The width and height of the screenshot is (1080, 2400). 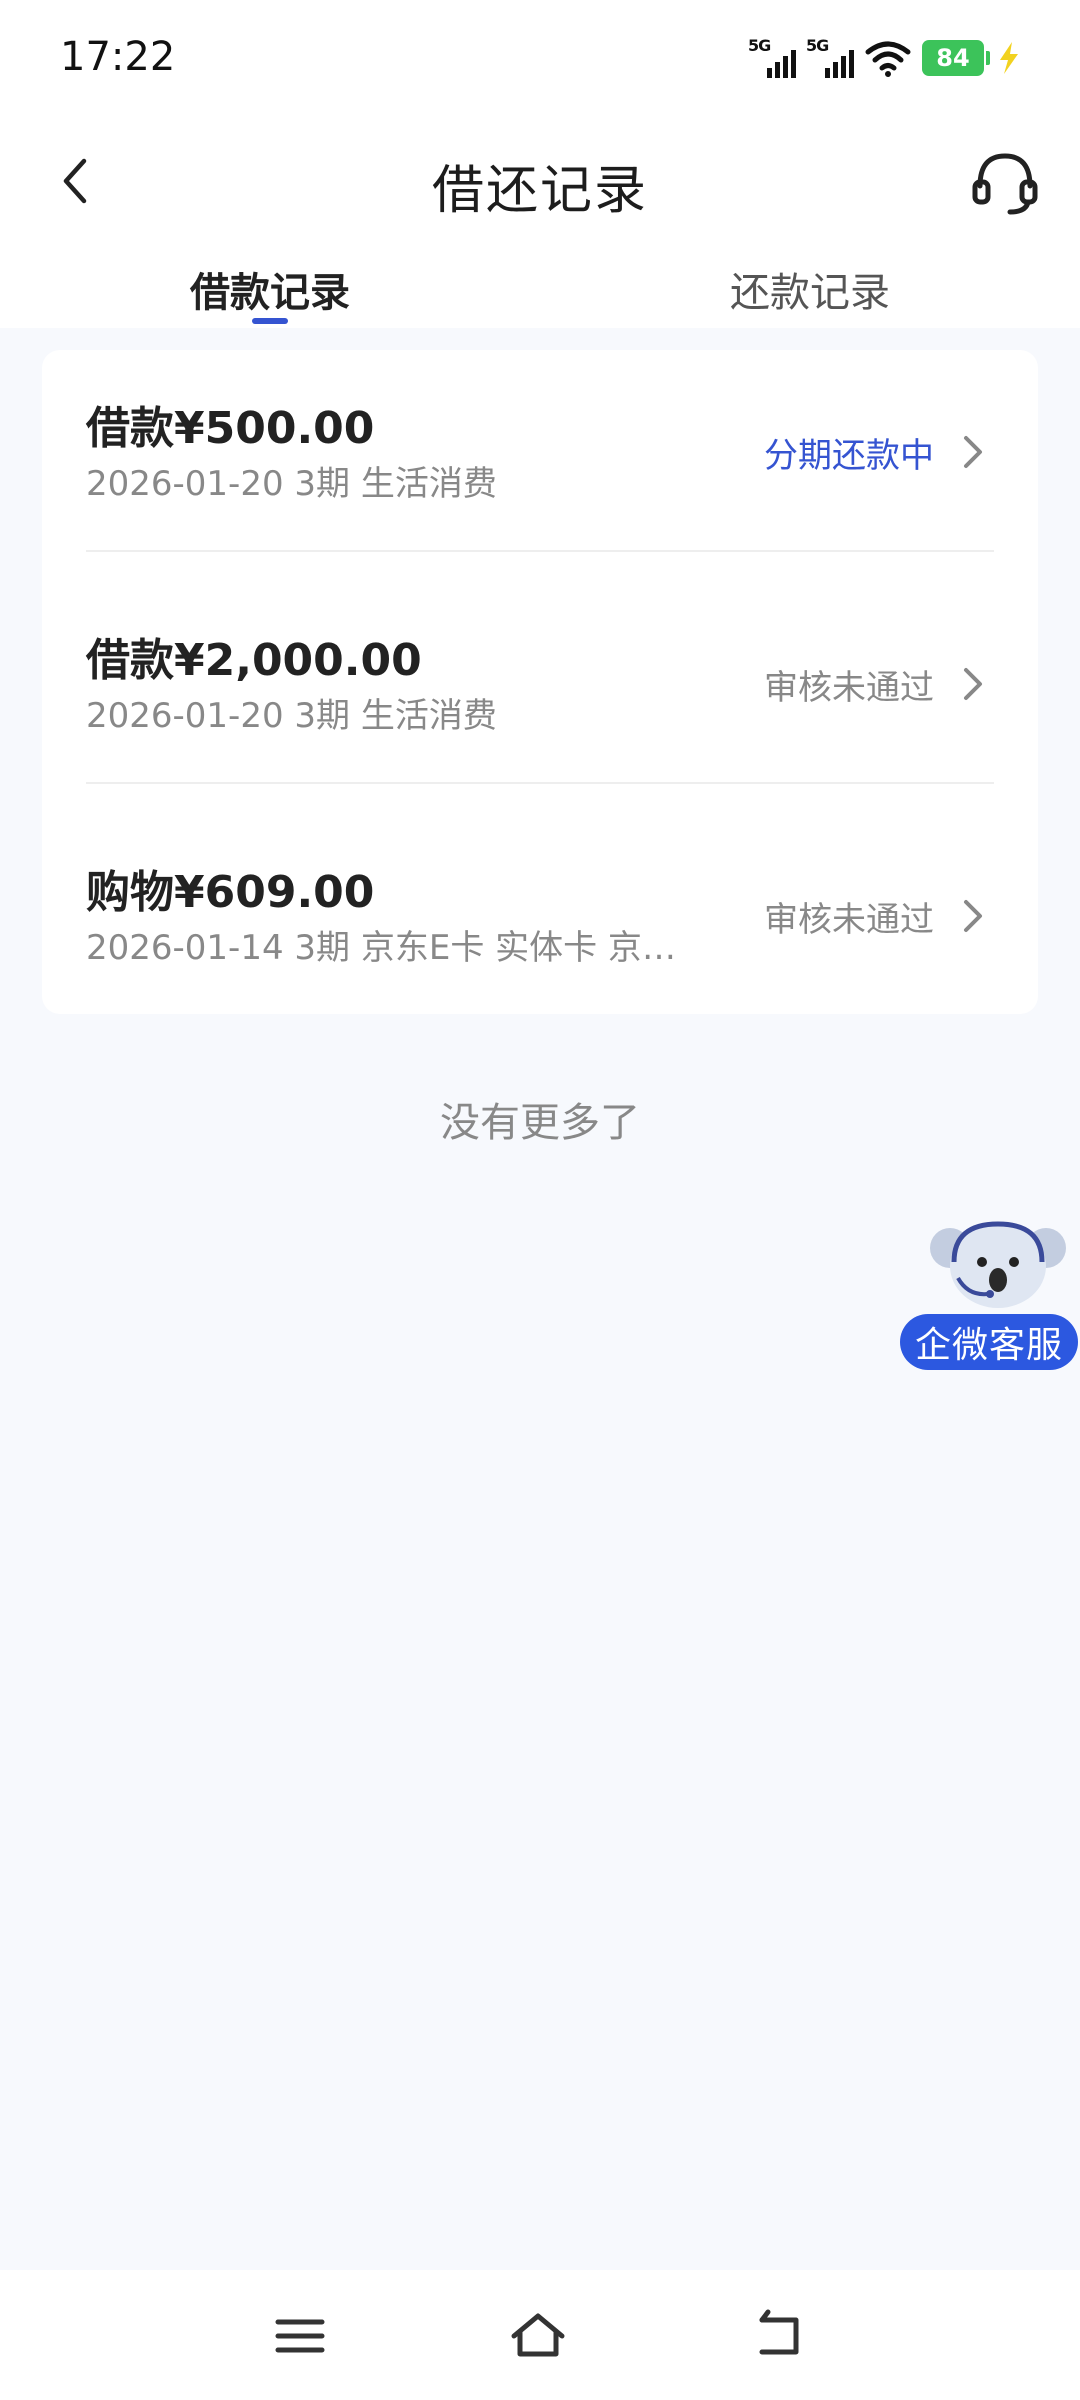 I want to click on tab-borrow-records: 借款记录, so click(x=270, y=289).